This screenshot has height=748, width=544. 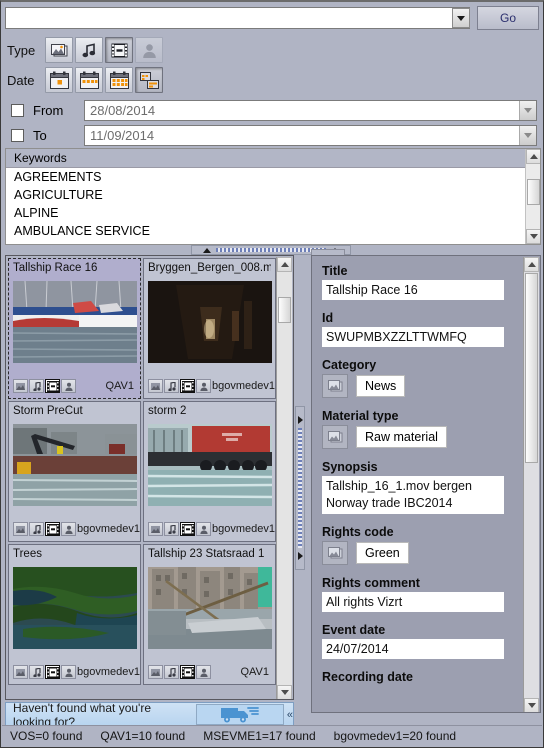 I want to click on thumbnail-source: bgovmedev1, so click(x=108, y=672).